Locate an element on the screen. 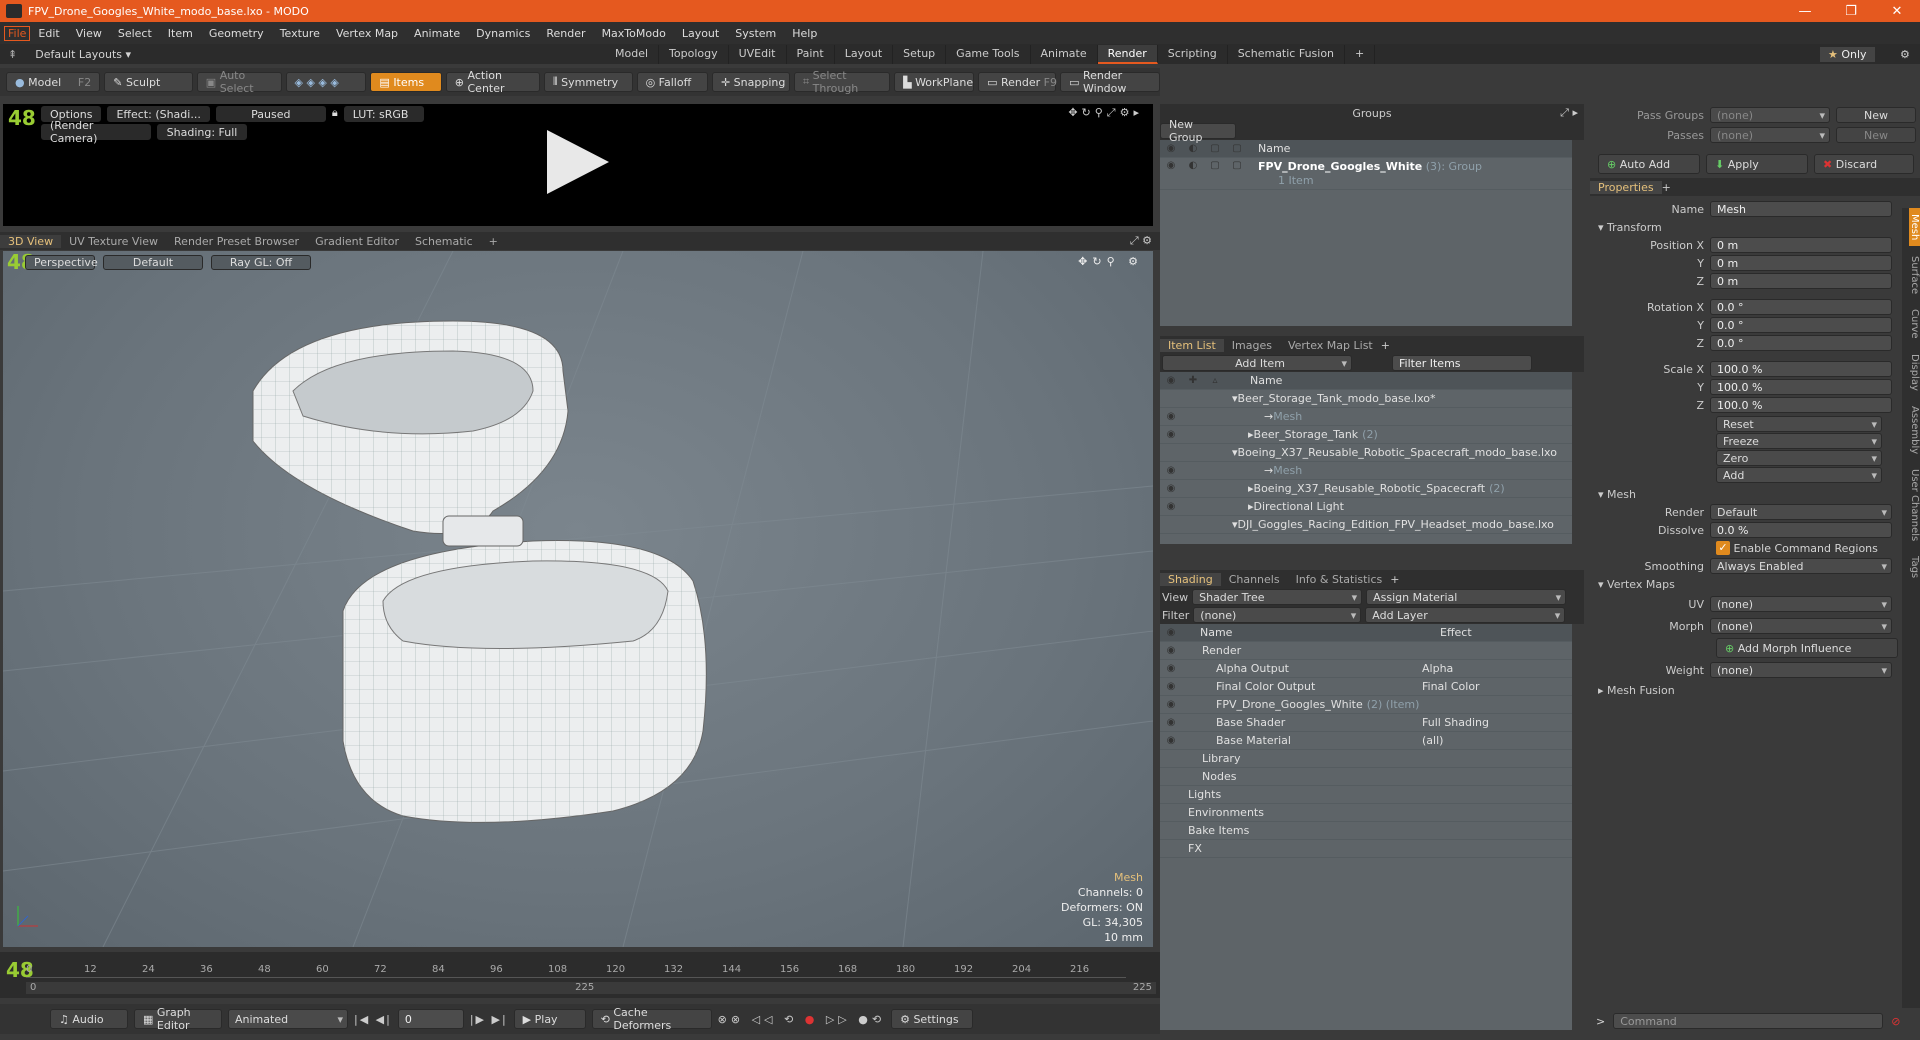  side-tab-mesh: Mesh is located at coordinates (1914, 227).